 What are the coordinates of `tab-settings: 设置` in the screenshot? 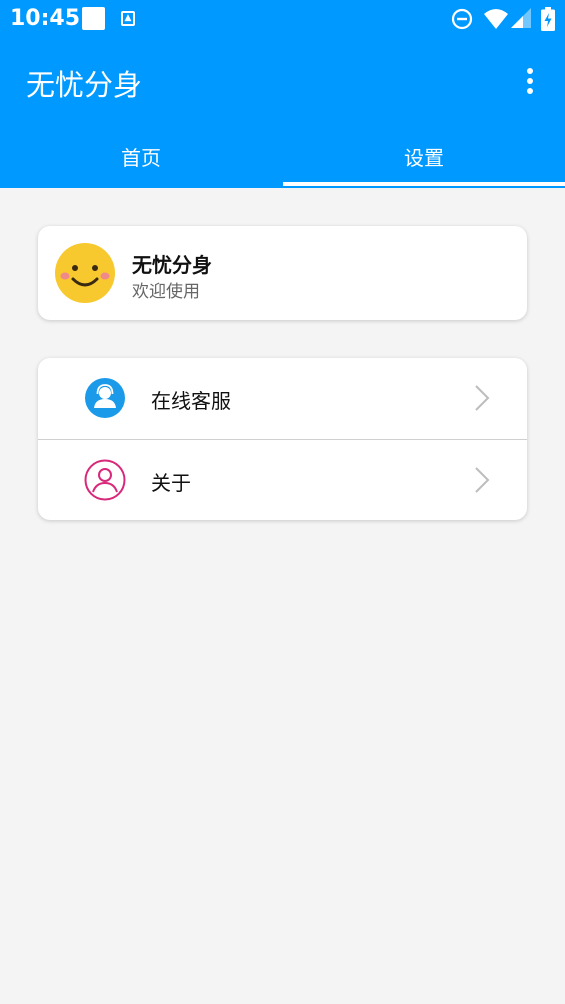 It's located at (424, 156).